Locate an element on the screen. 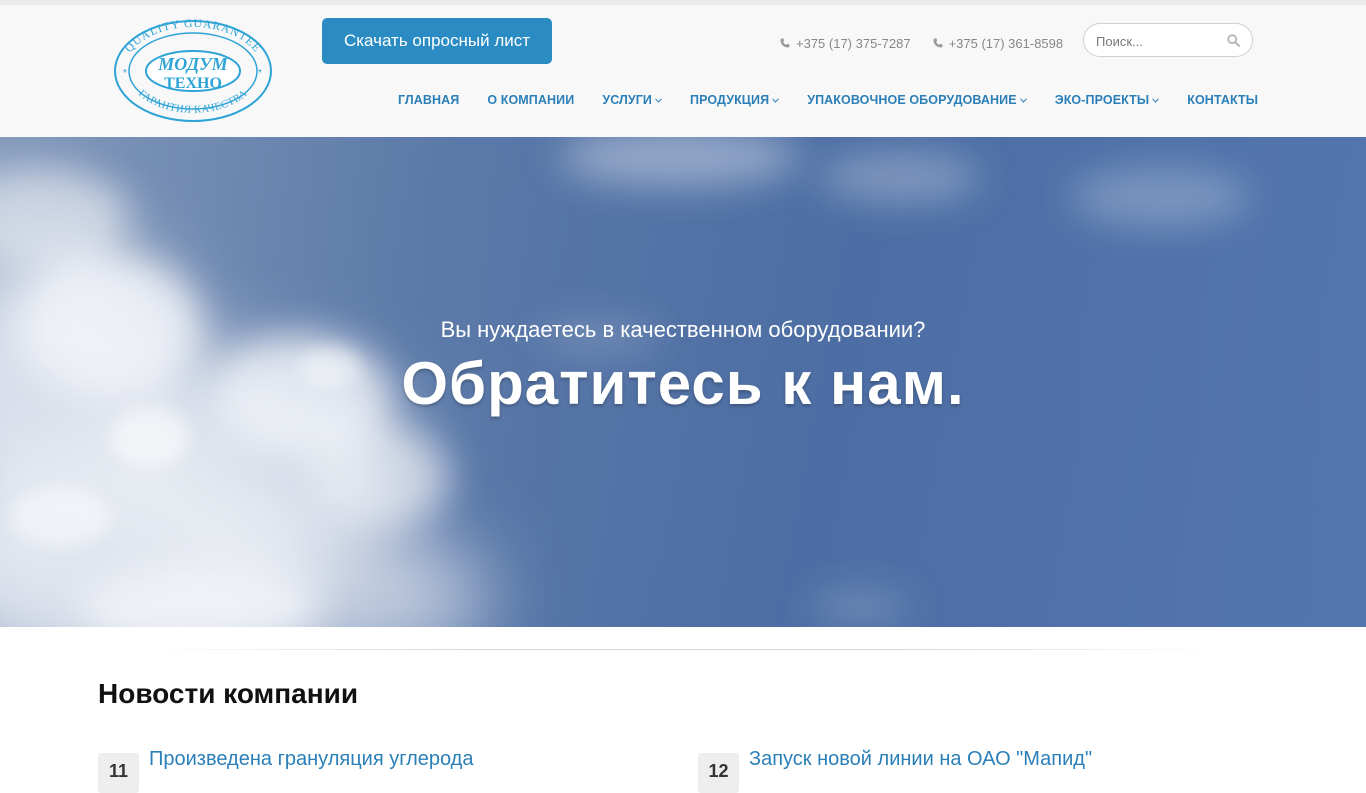 The height and width of the screenshot is (793, 1366). nav-item-eco-projects: ЭКО-ПРОЕКТЫ is located at coordinates (1107, 100).